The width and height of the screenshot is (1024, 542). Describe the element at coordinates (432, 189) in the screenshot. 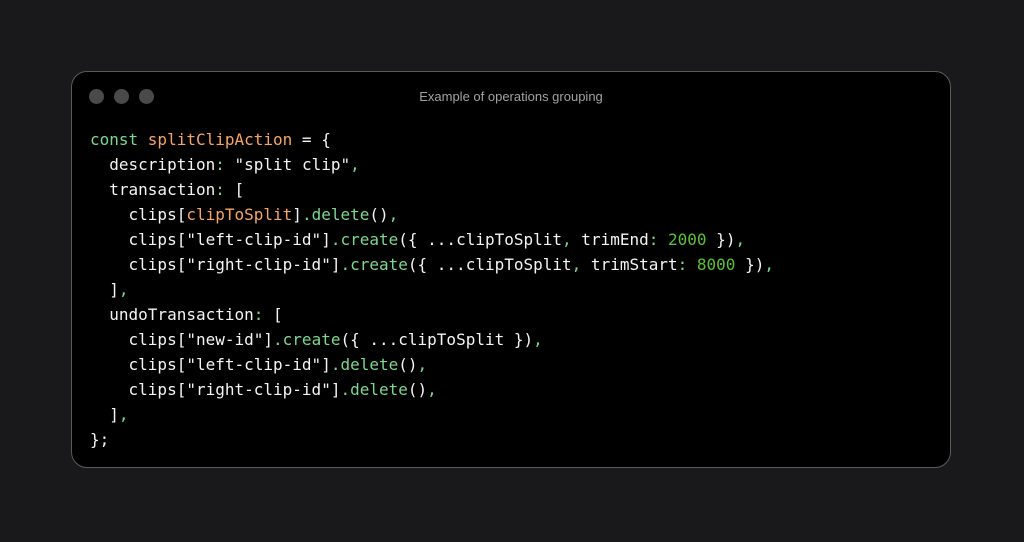

I see `code-line: transaction: [` at that location.